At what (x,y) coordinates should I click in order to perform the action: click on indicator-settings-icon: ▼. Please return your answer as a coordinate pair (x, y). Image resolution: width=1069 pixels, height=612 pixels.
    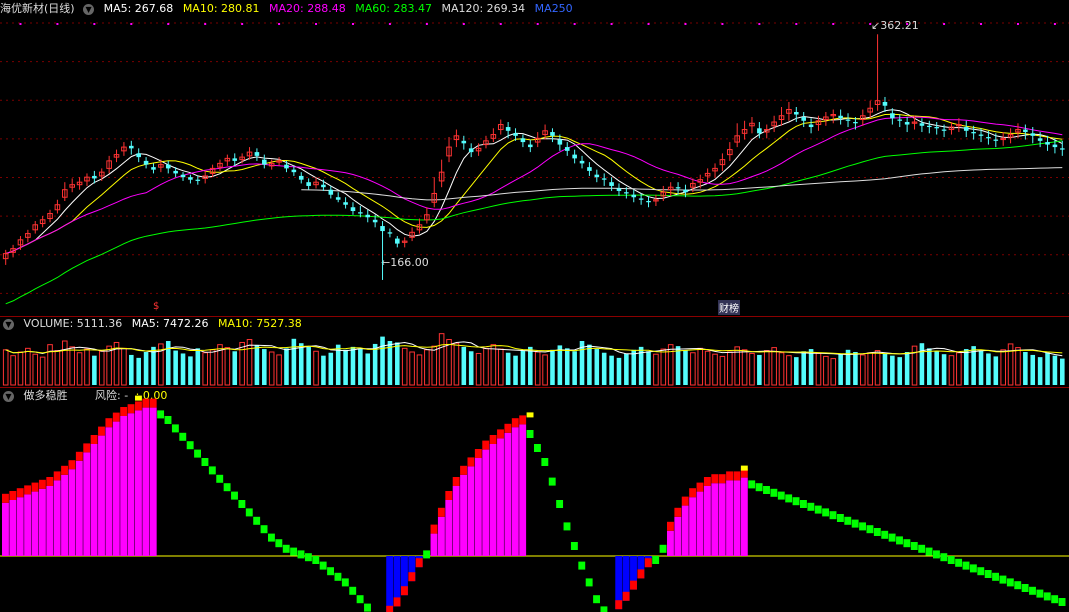
    Looking at the image, I should click on (8, 396).